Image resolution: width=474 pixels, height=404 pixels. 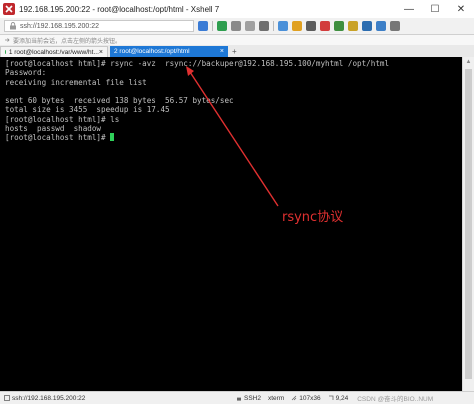 I want to click on network-icon, so click(x=7, y=398).